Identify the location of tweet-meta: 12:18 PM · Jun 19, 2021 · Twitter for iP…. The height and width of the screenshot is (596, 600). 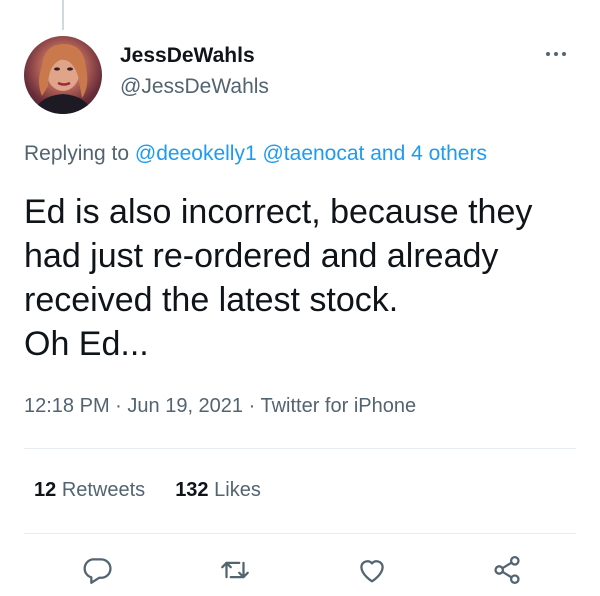
(220, 406).